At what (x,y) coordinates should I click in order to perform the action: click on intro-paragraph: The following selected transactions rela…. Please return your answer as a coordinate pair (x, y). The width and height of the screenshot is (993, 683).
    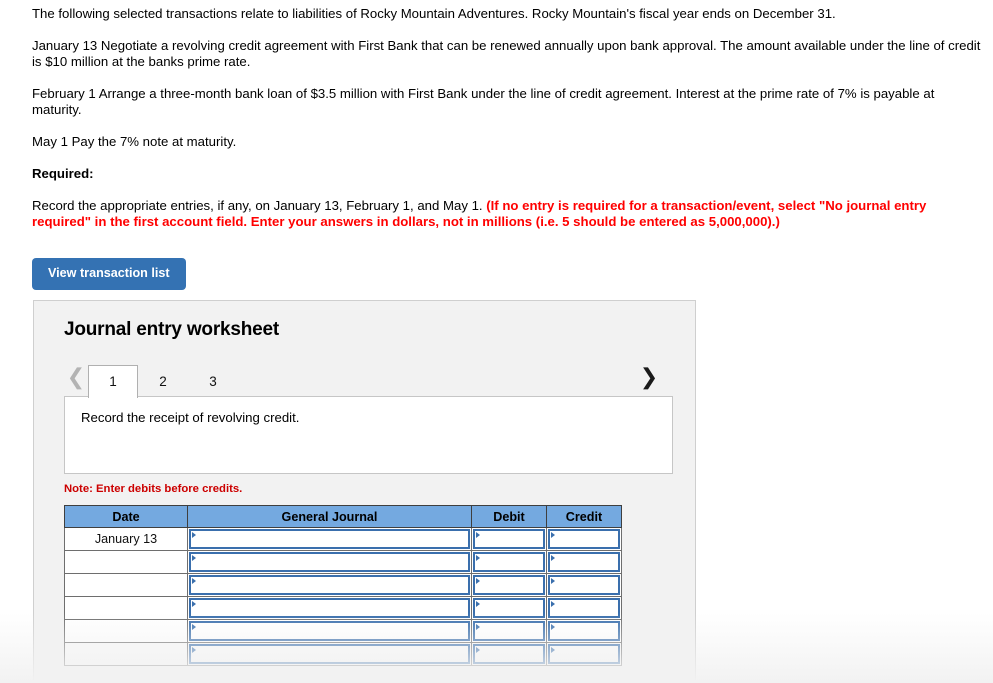
    Looking at the image, I should click on (434, 13).